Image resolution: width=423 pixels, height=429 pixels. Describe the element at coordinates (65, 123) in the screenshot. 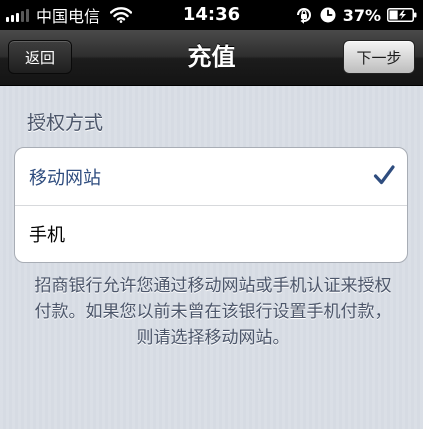

I see `section-header: 授权方式` at that location.